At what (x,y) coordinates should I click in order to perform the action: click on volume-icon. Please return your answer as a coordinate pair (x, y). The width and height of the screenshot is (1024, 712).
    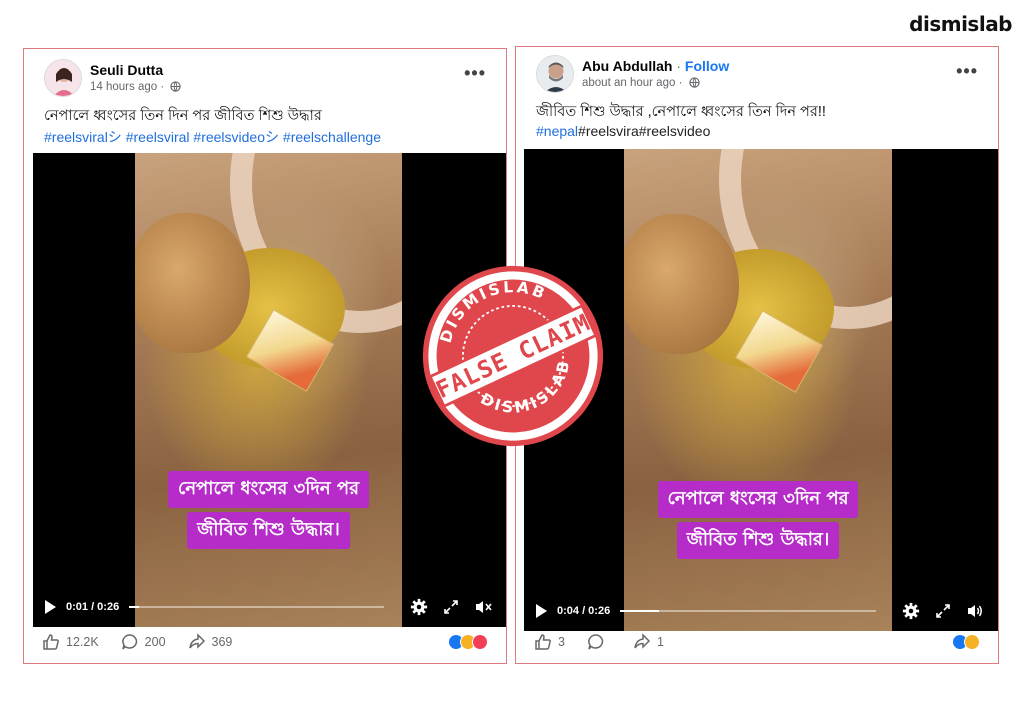
    Looking at the image, I should click on (975, 611).